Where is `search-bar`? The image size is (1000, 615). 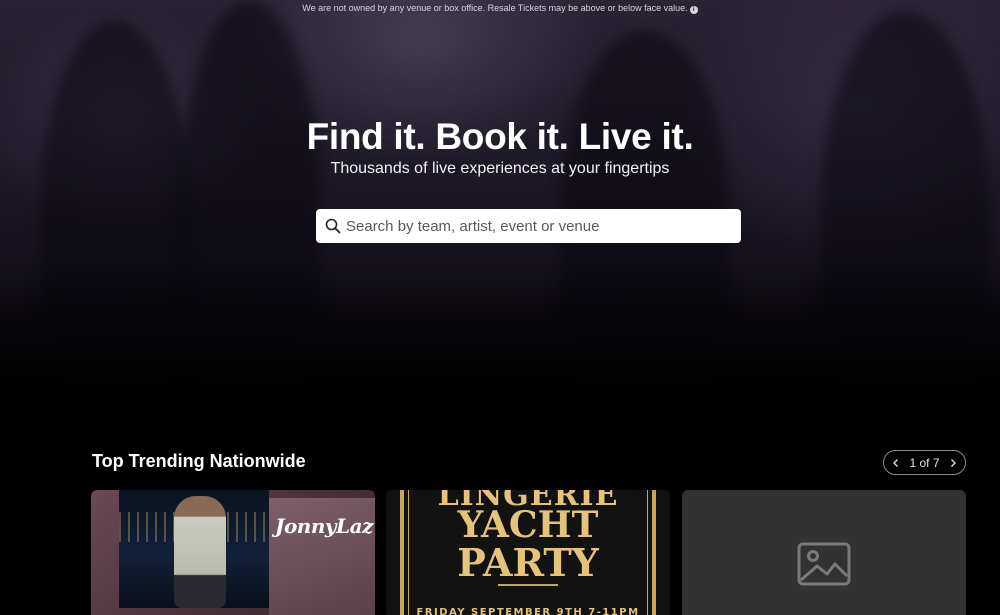
search-bar is located at coordinates (528, 226).